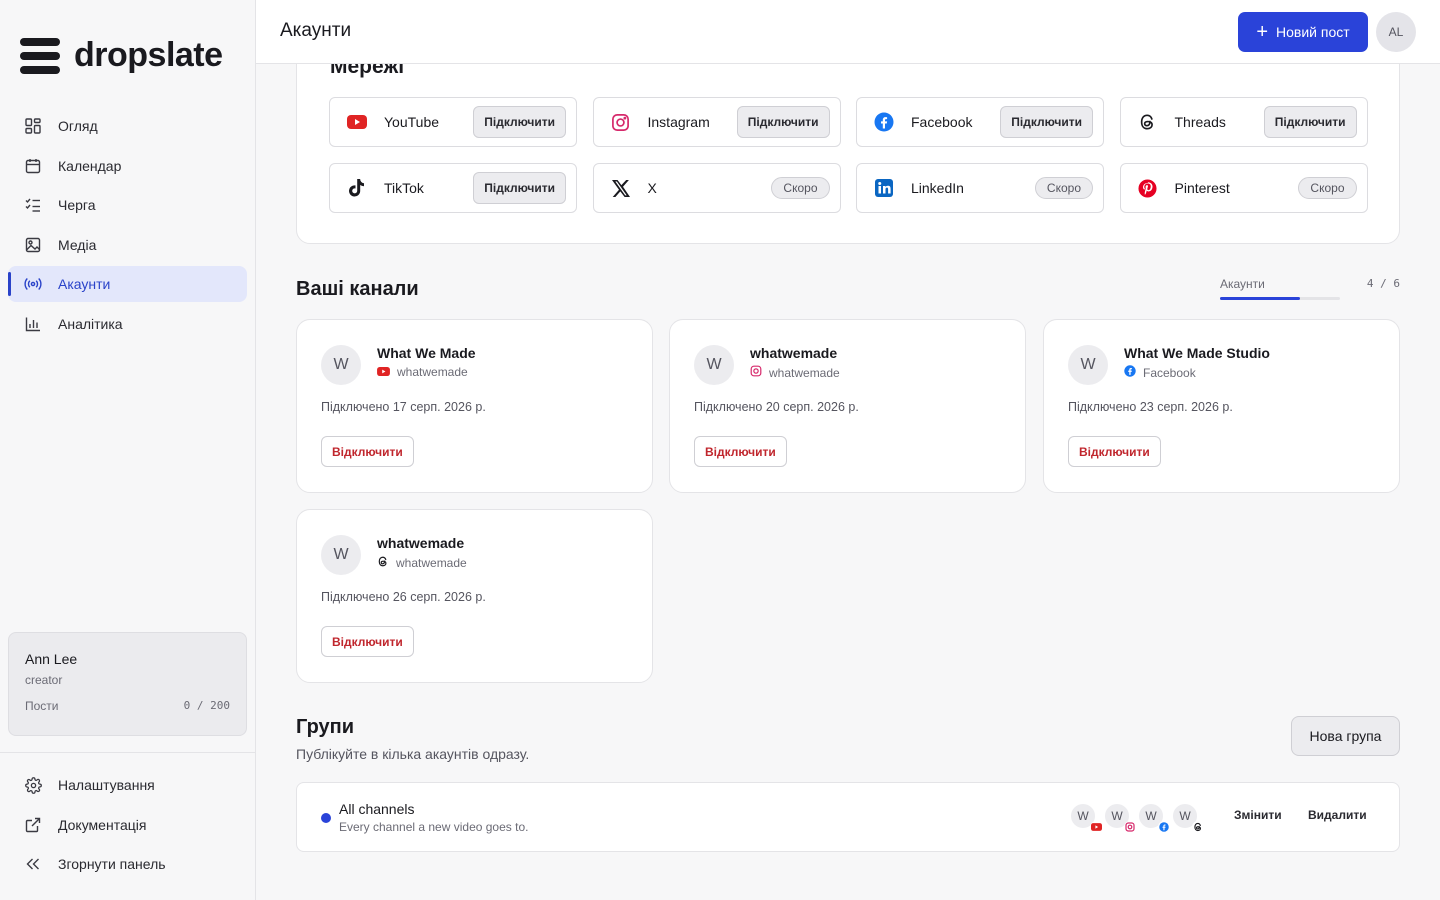 The width and height of the screenshot is (1440, 900). I want to click on network-name: Threads, so click(1200, 122).